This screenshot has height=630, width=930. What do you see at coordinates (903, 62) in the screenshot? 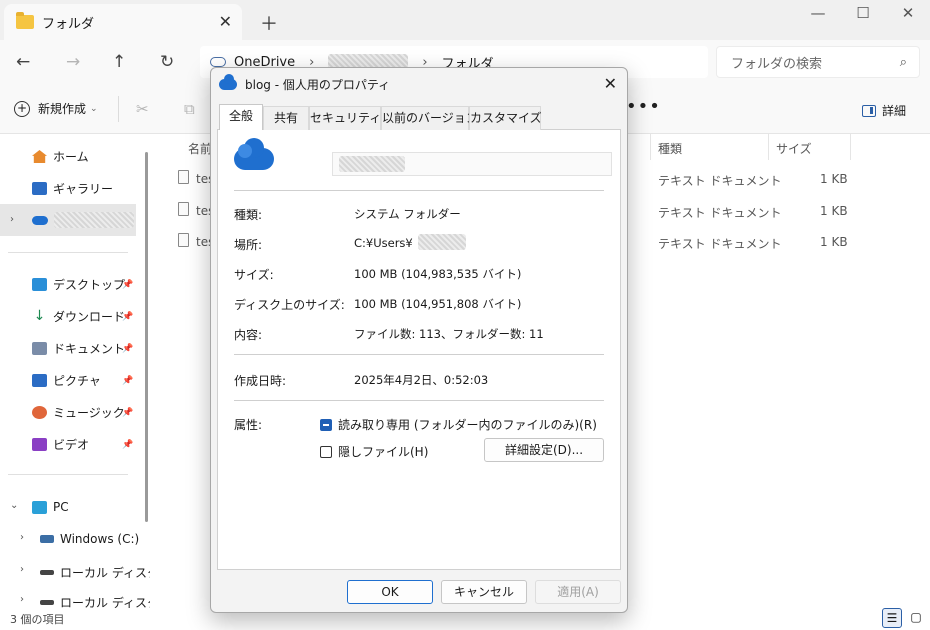
I see `search-icon: ⌕` at bounding box center [903, 62].